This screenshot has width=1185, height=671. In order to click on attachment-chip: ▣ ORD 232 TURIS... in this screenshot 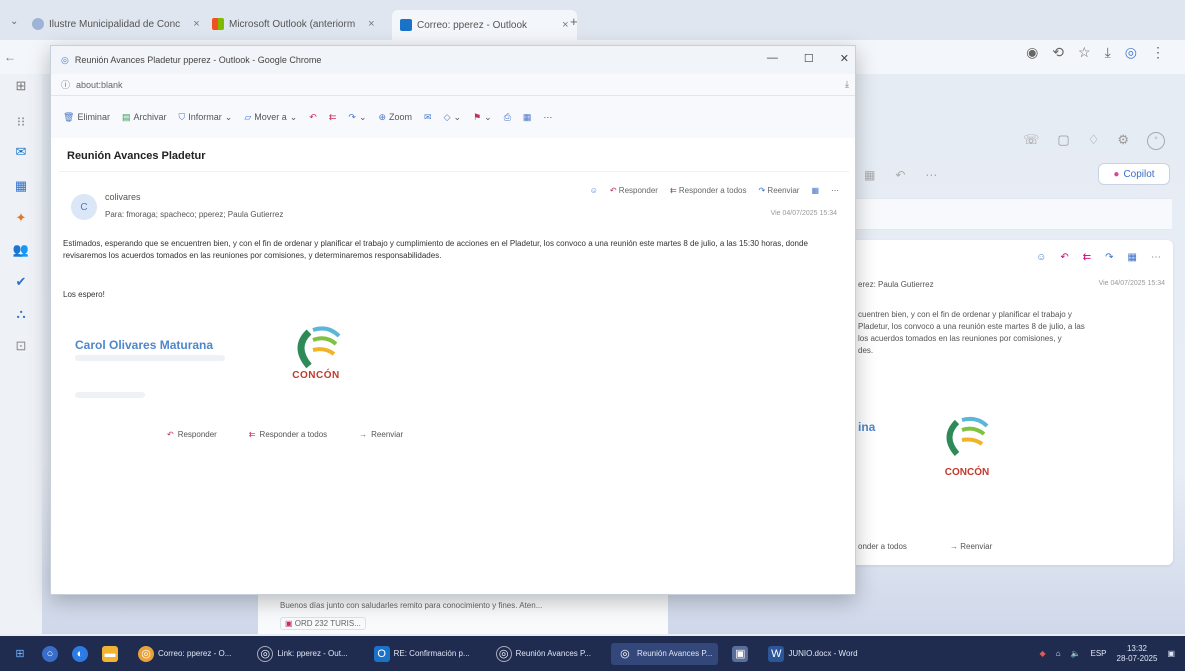, I will do `click(323, 623)`.